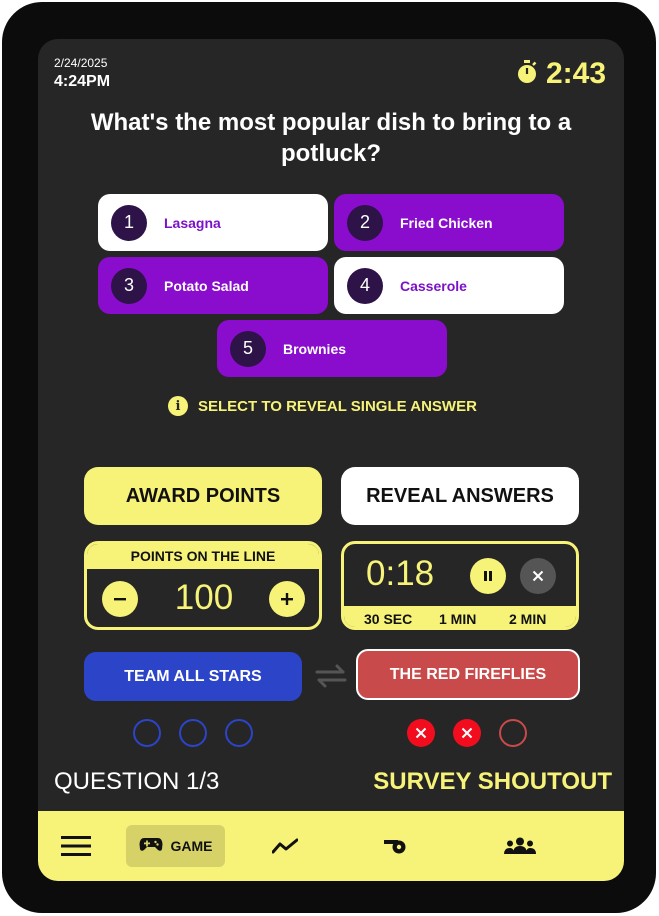  I want to click on answer-number: 1, so click(129, 222).